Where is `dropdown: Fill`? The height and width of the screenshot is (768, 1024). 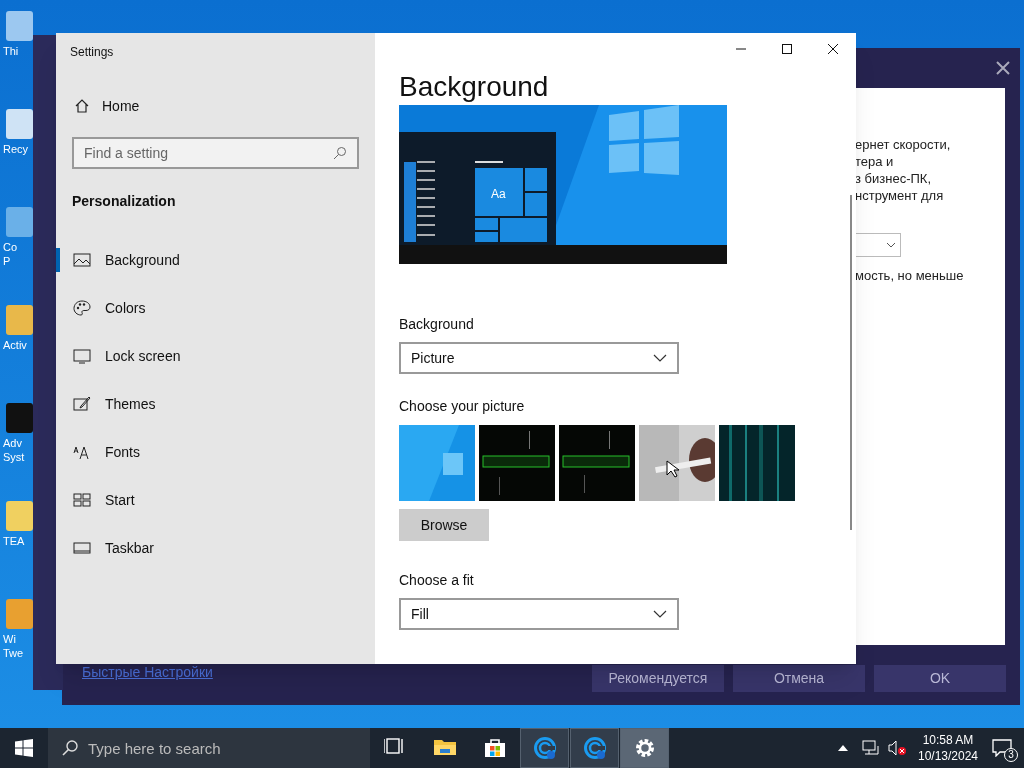
dropdown: Fill is located at coordinates (539, 614).